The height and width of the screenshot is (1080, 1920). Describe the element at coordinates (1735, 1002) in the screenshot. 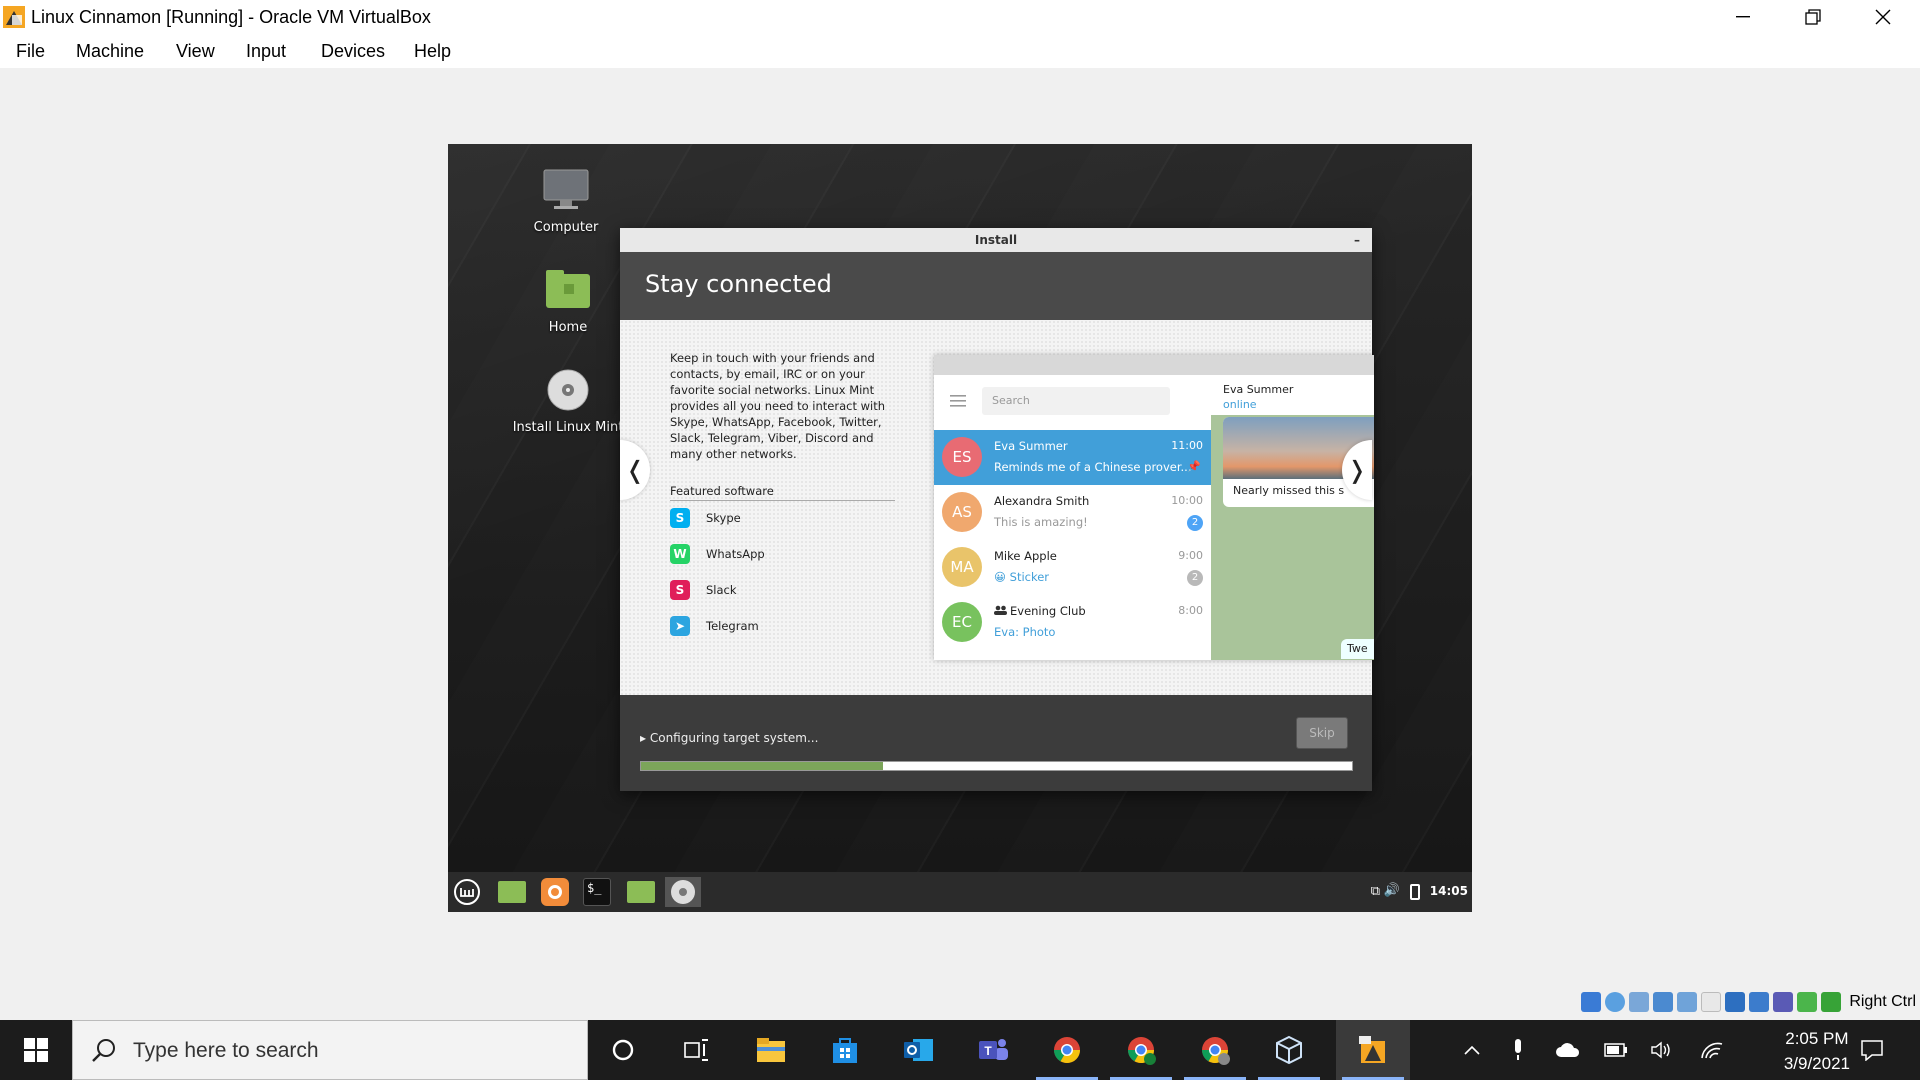

I see `display-icon` at that location.